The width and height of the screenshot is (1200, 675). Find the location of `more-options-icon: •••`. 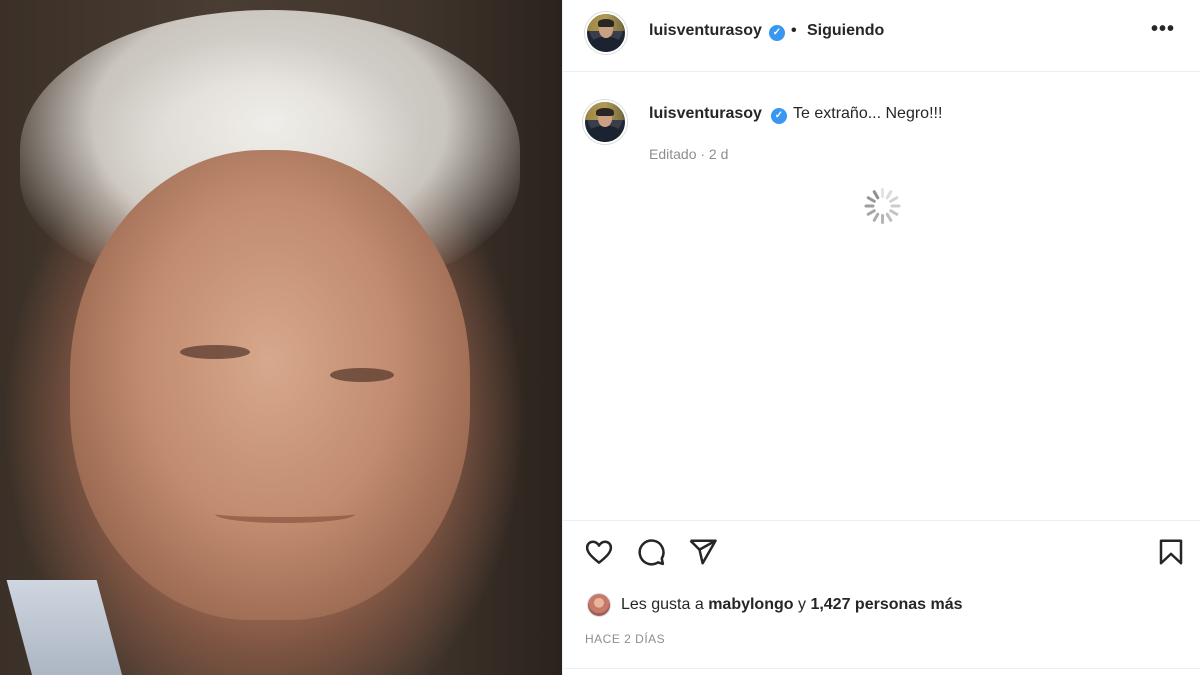

more-options-icon: ••• is located at coordinates (1163, 29).